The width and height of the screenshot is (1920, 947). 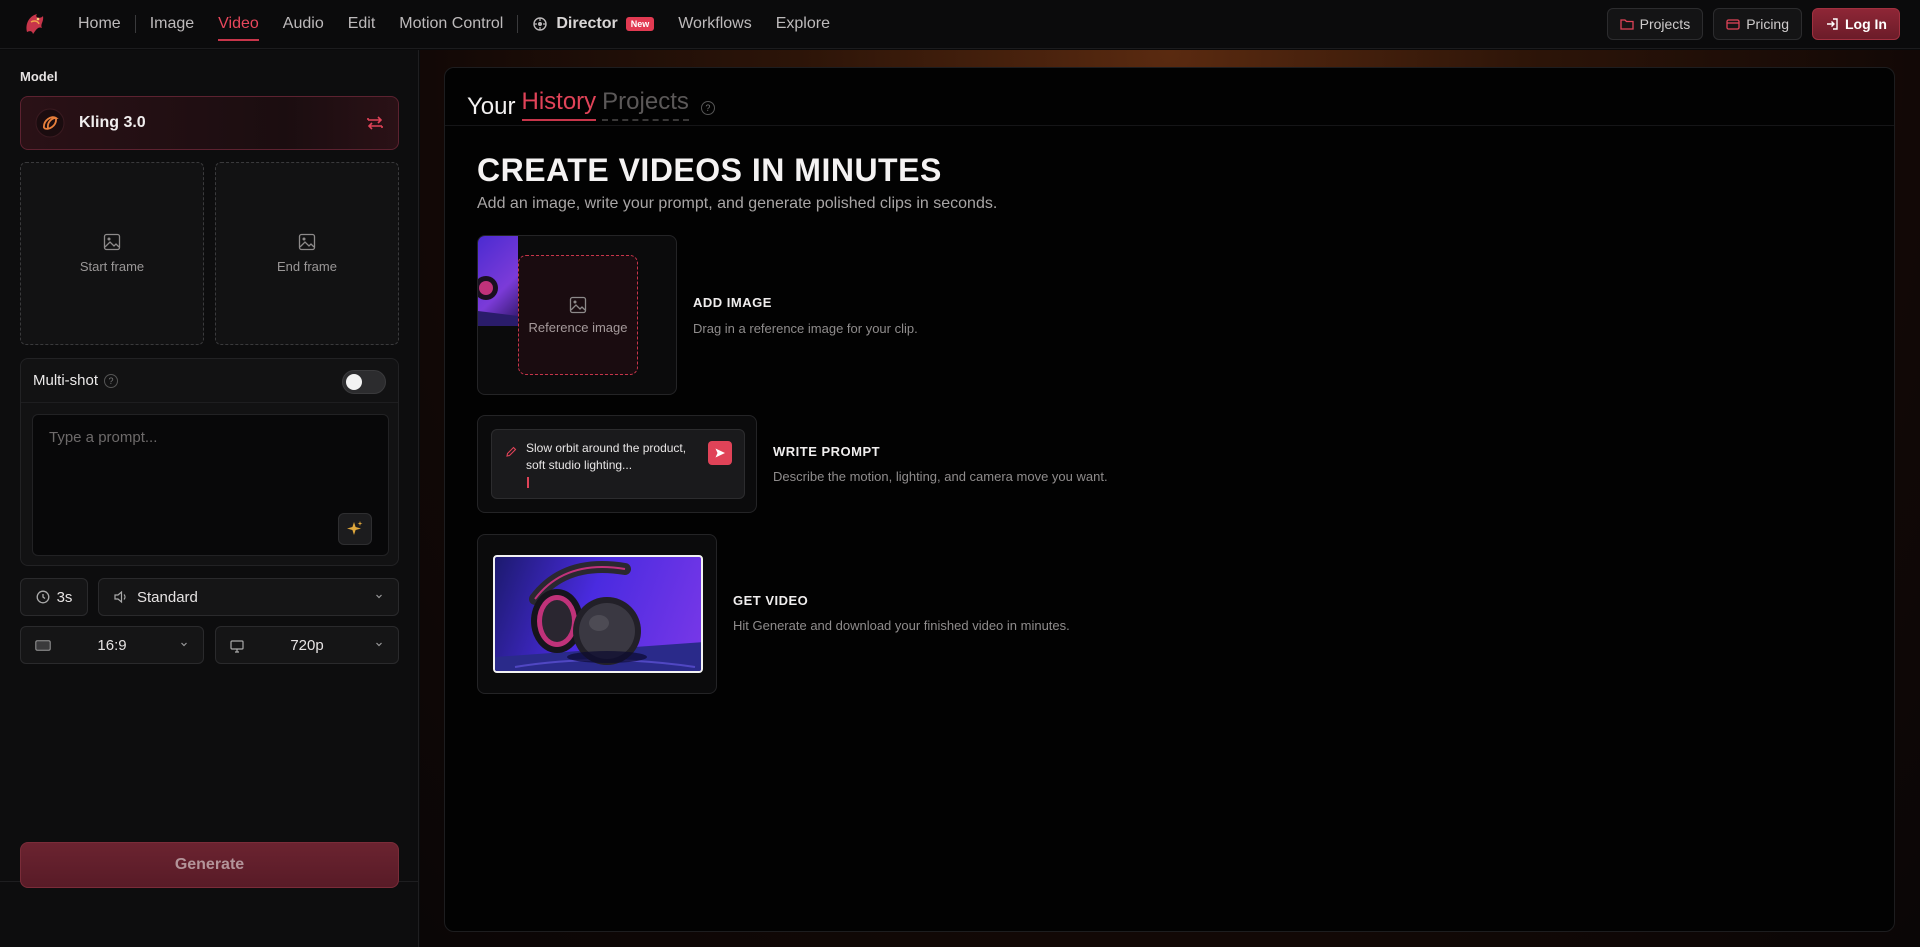 What do you see at coordinates (237, 646) in the screenshot?
I see `monitor-icon` at bounding box center [237, 646].